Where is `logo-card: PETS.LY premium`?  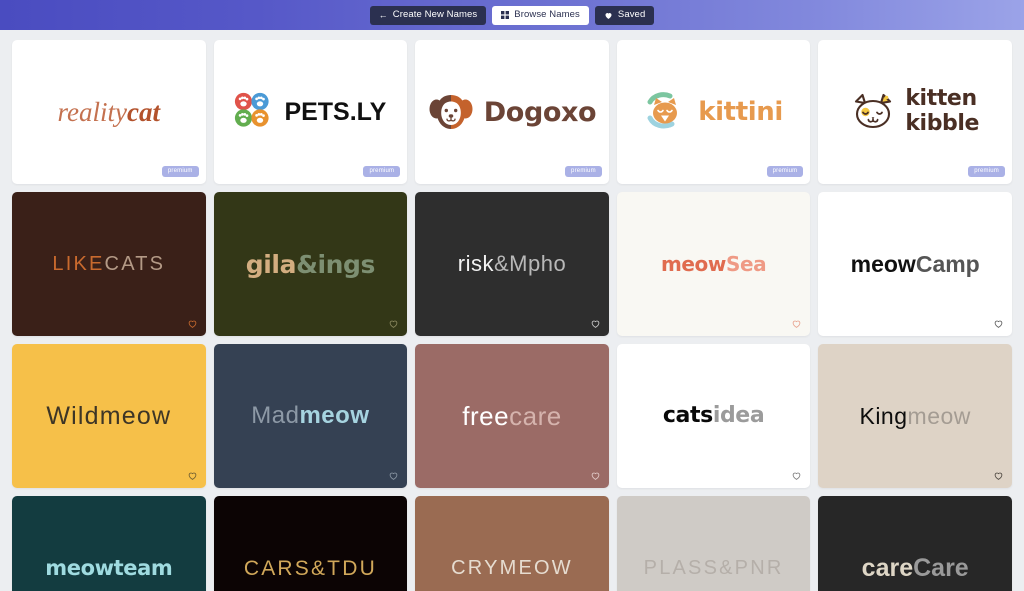 logo-card: PETS.LY premium is located at coordinates (310, 112).